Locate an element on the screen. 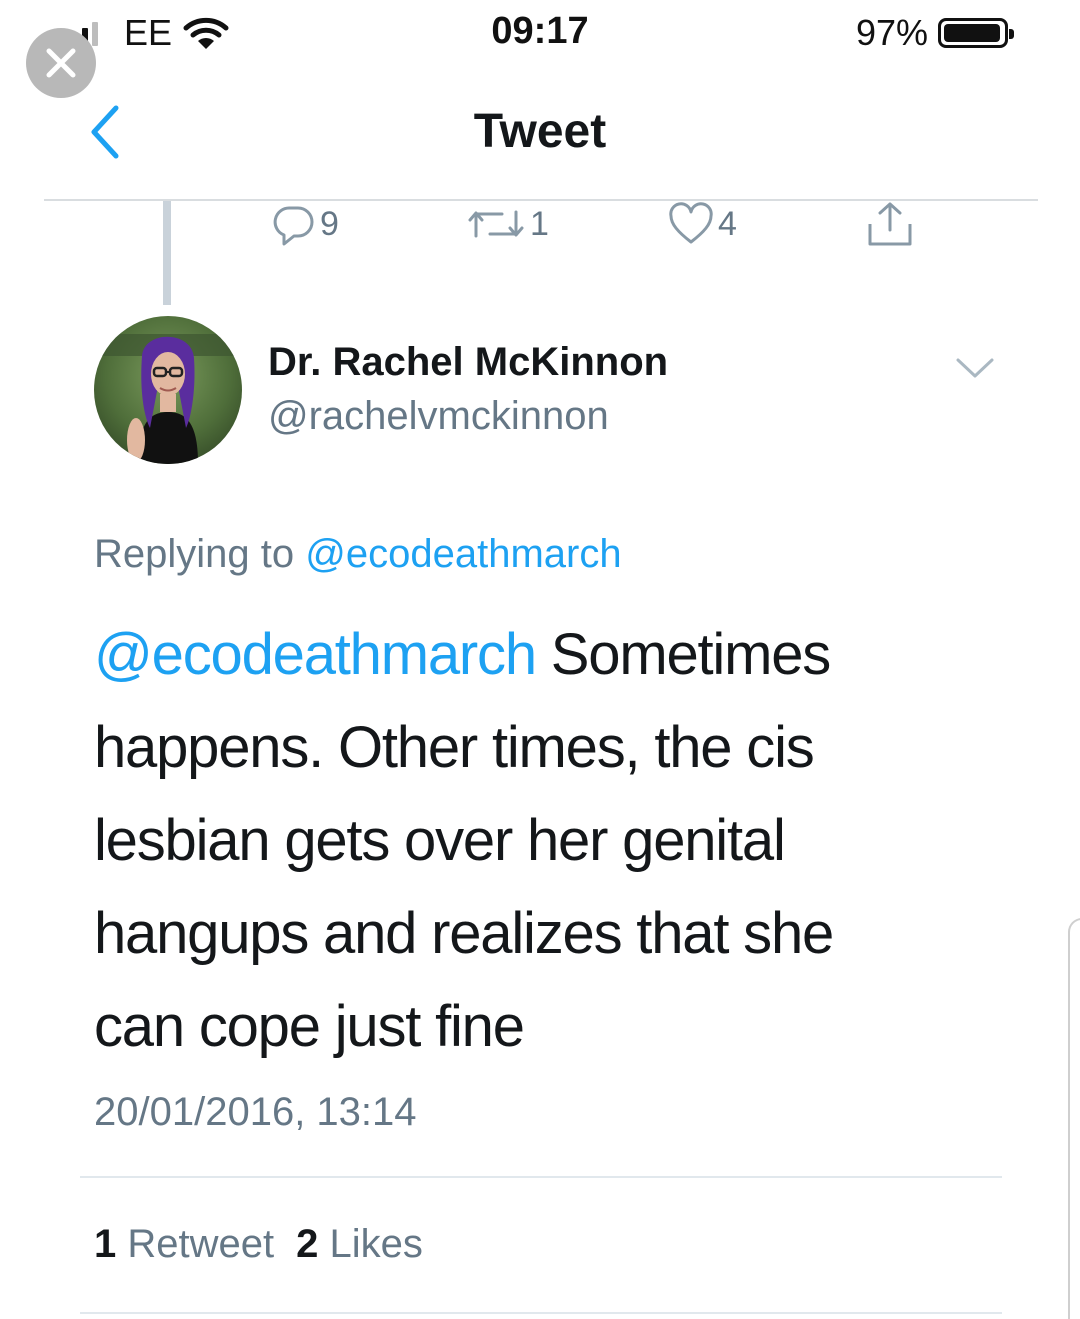  close-button is located at coordinates (61, 63).